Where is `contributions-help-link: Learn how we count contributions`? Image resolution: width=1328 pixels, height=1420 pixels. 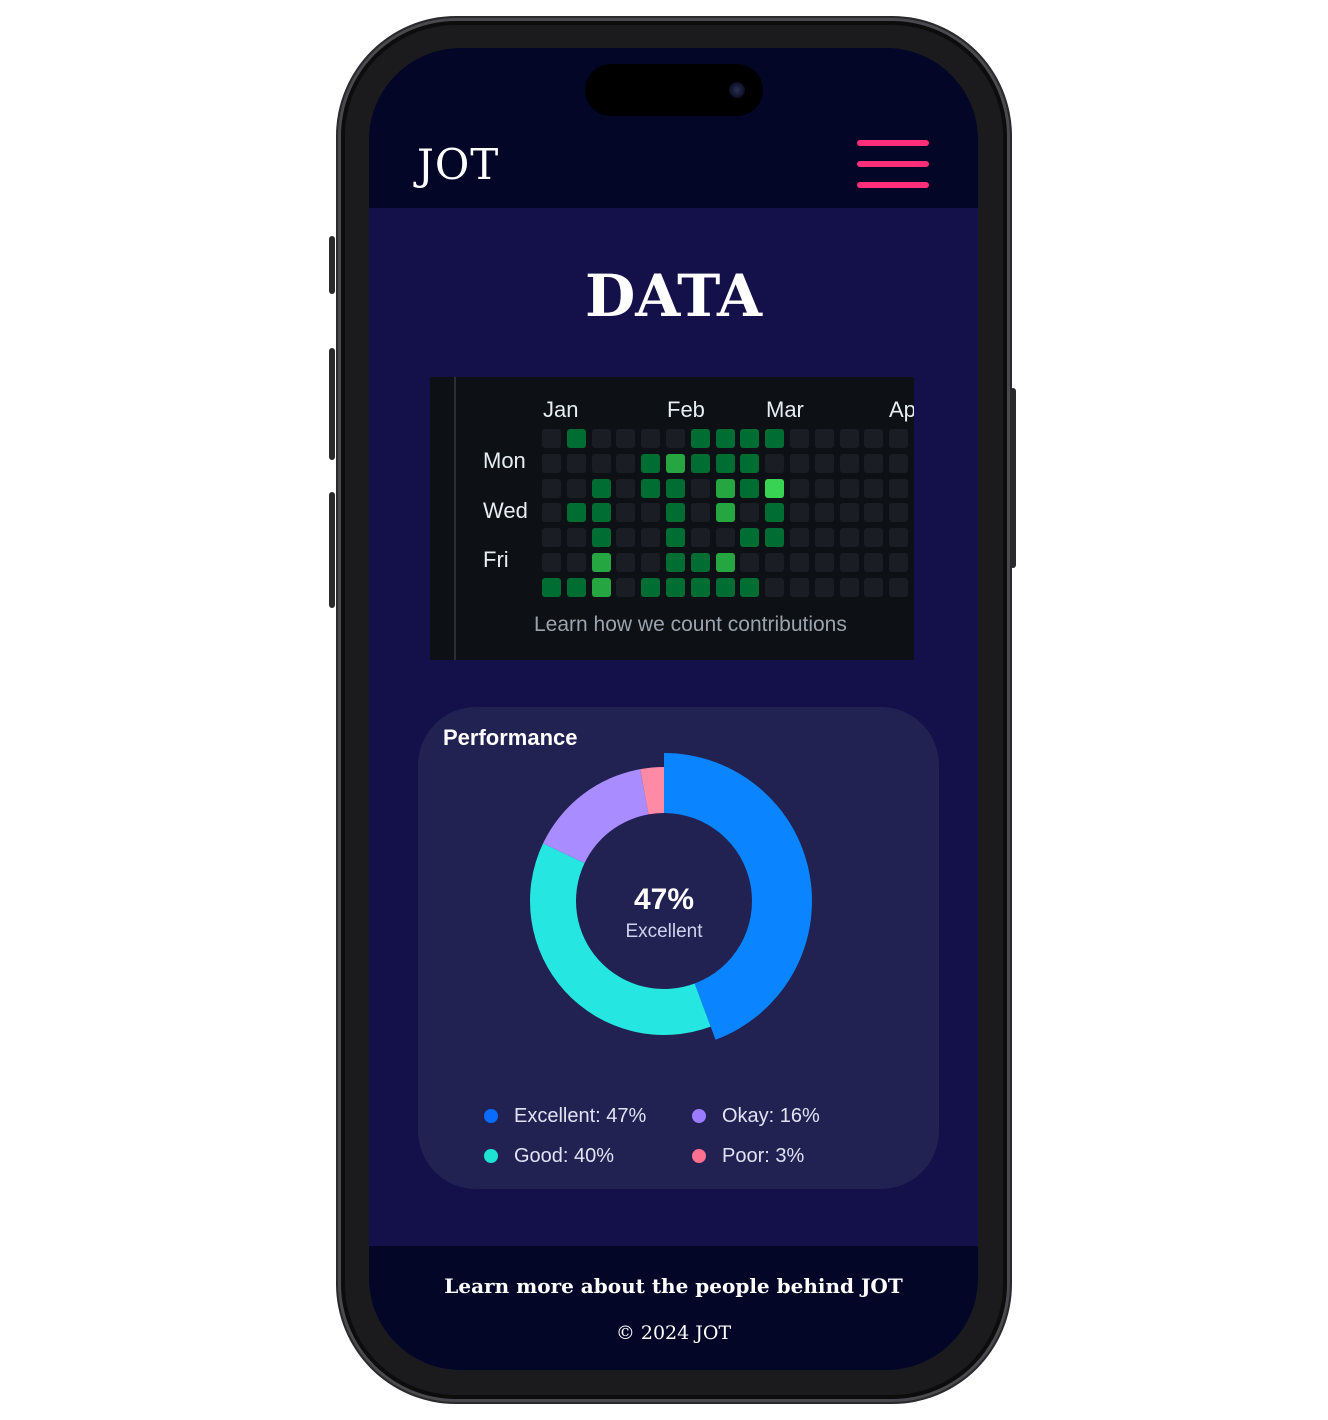
contributions-help-link: Learn how we count contributions is located at coordinates (690, 625).